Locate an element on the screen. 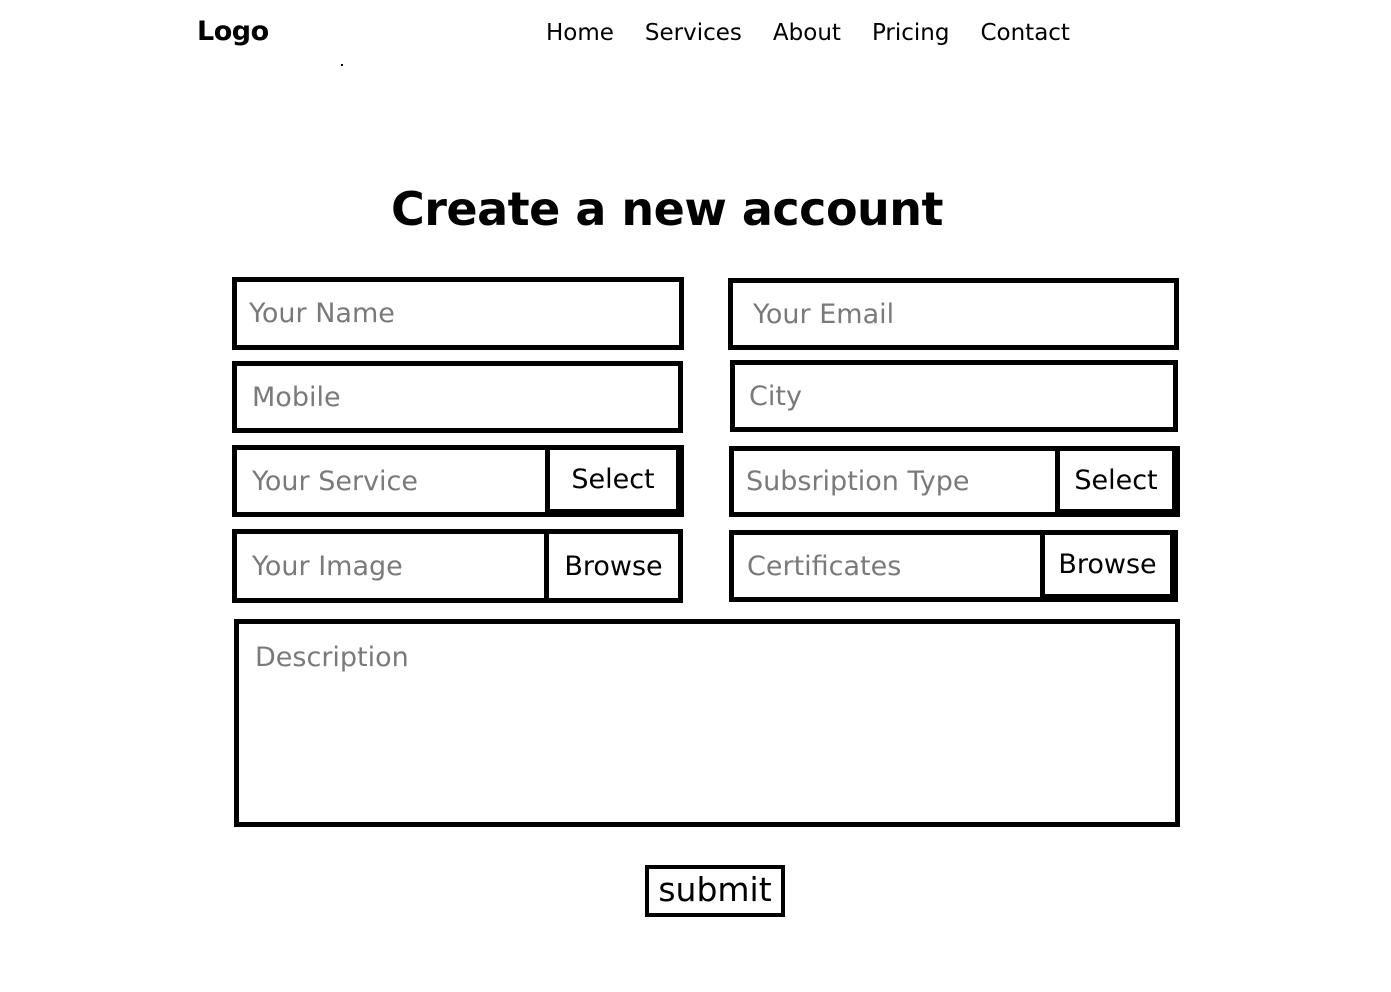 The image size is (1391, 992). nav-pricing-link: Pricing is located at coordinates (911, 33).